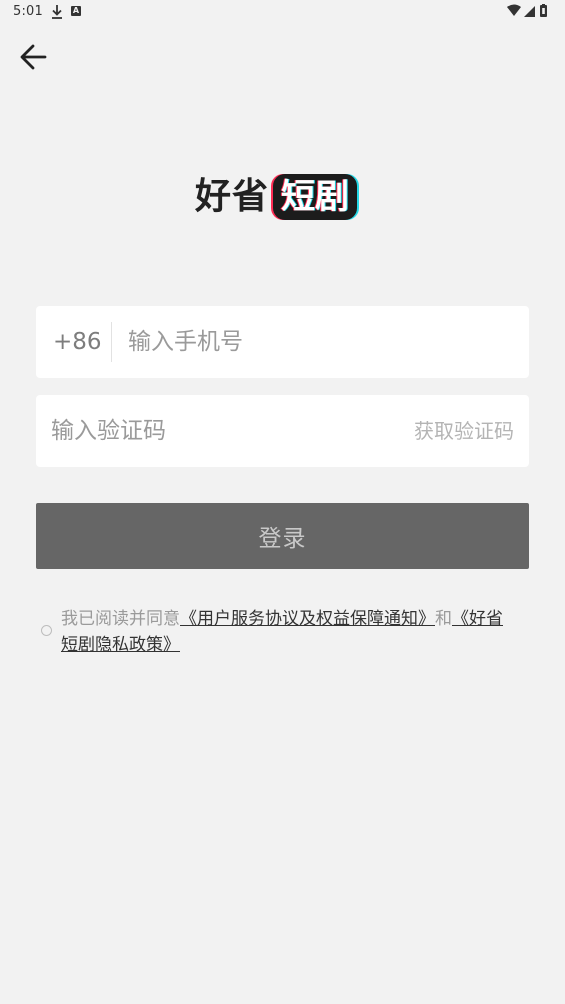  I want to click on a-icon: A, so click(76, 11).